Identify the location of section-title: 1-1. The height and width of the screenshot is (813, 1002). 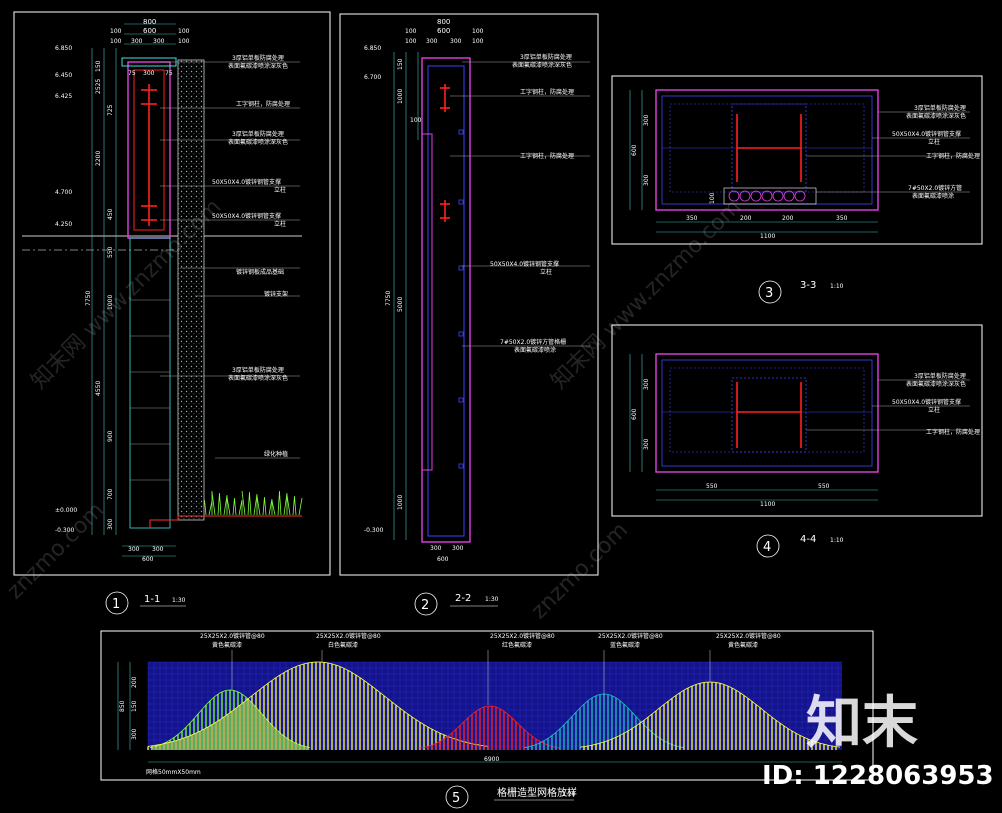
(152, 599).